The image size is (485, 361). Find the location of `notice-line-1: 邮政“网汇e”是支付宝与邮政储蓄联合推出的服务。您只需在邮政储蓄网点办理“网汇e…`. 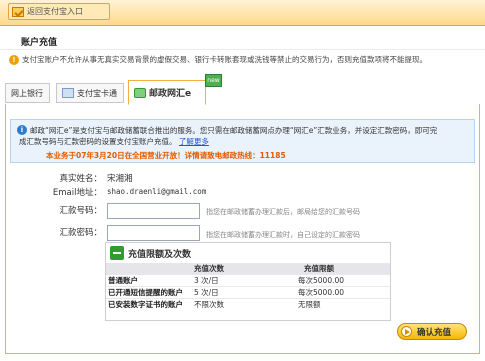

notice-line-1: 邮政“网汇e”是支付宝与邮政储蓄联合推出的服务。您只需在邮政储蓄网点办理“网汇e… is located at coordinates (234, 130).